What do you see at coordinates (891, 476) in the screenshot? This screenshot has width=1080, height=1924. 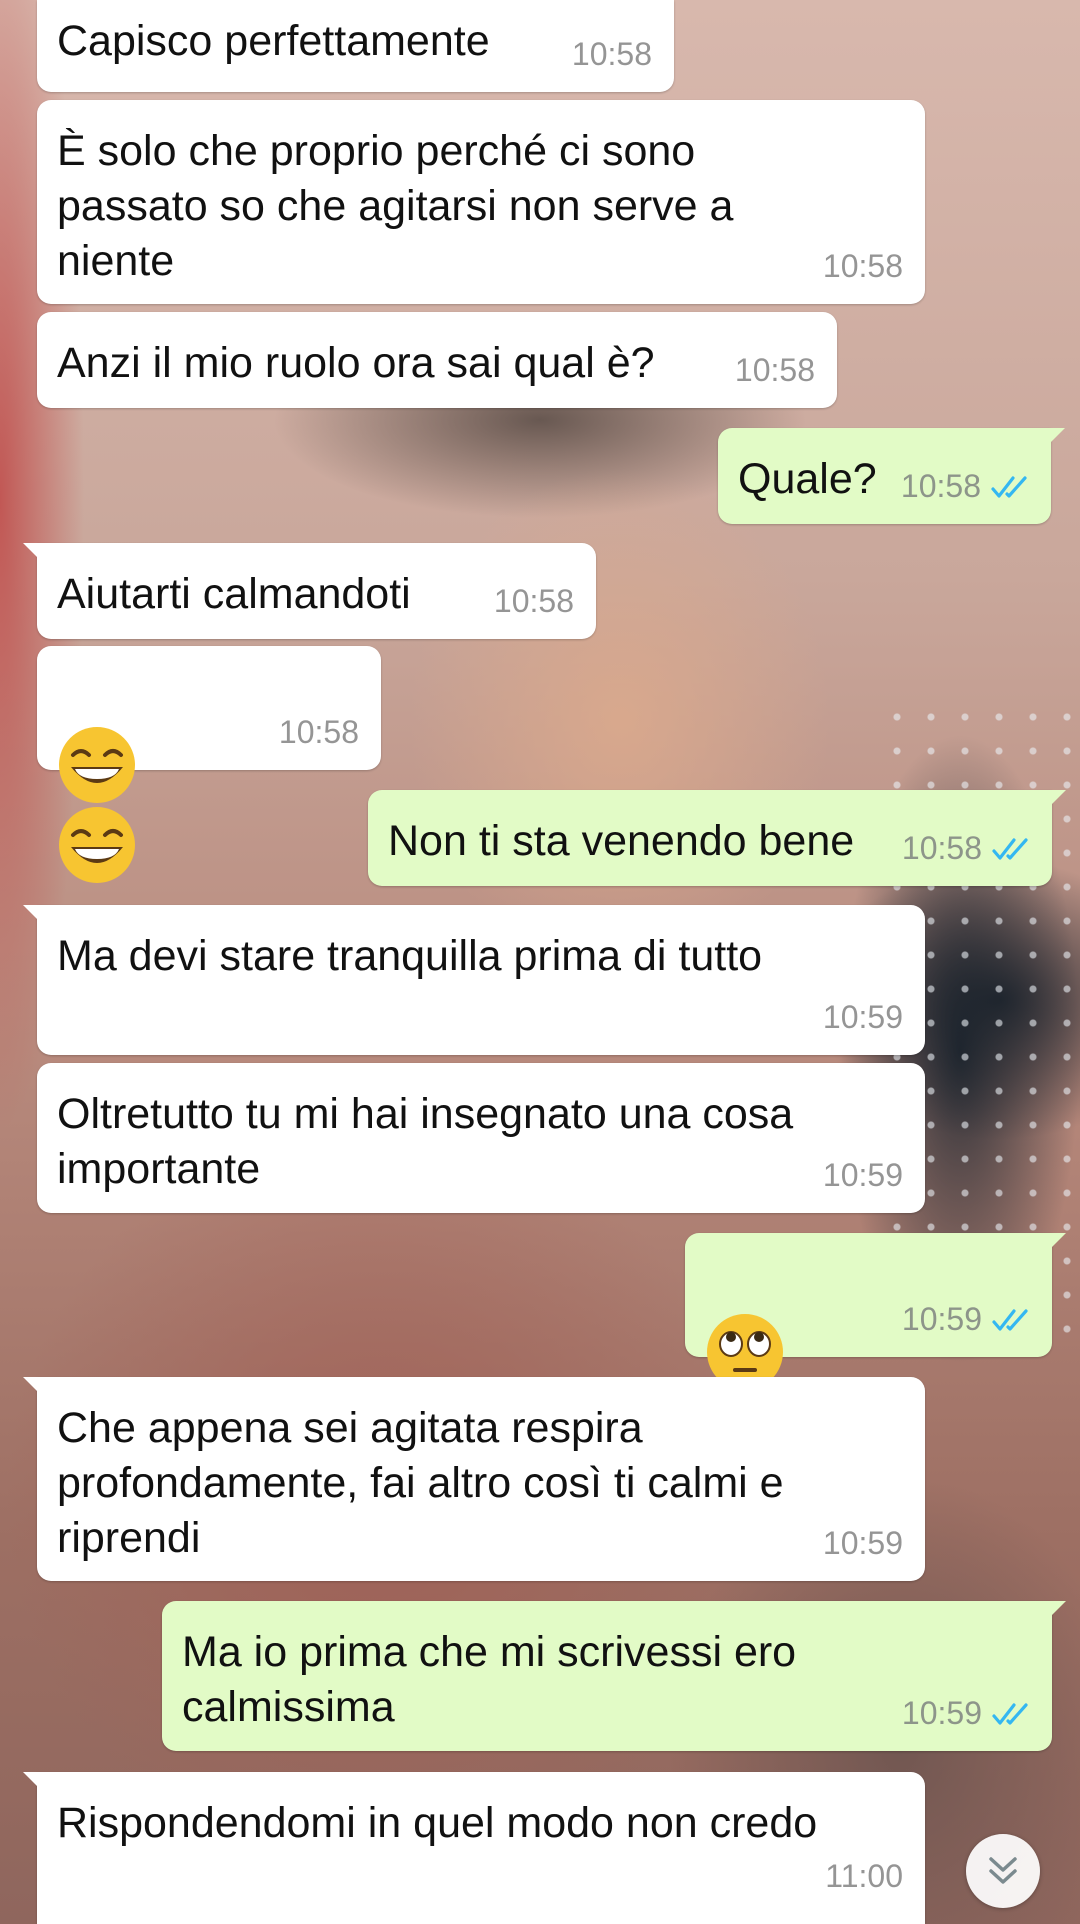 I see `outgoing-message: Quale? 10:58` at bounding box center [891, 476].